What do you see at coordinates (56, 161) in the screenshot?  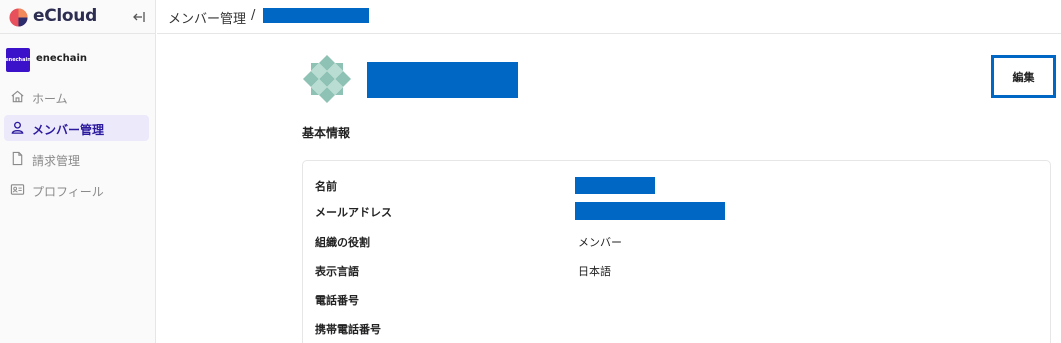 I see `sidebar-item-label: 請求管理` at bounding box center [56, 161].